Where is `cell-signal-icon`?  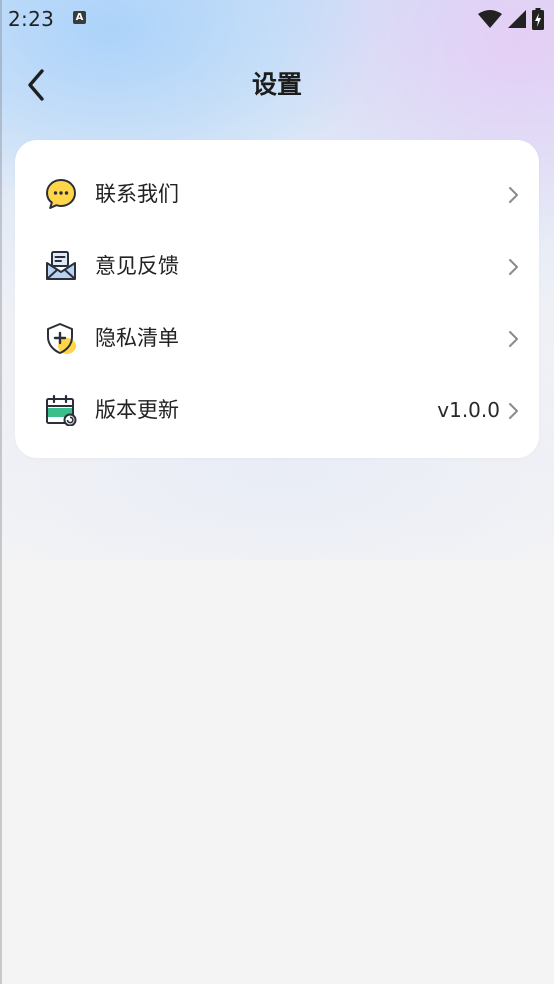 cell-signal-icon is located at coordinates (517, 19).